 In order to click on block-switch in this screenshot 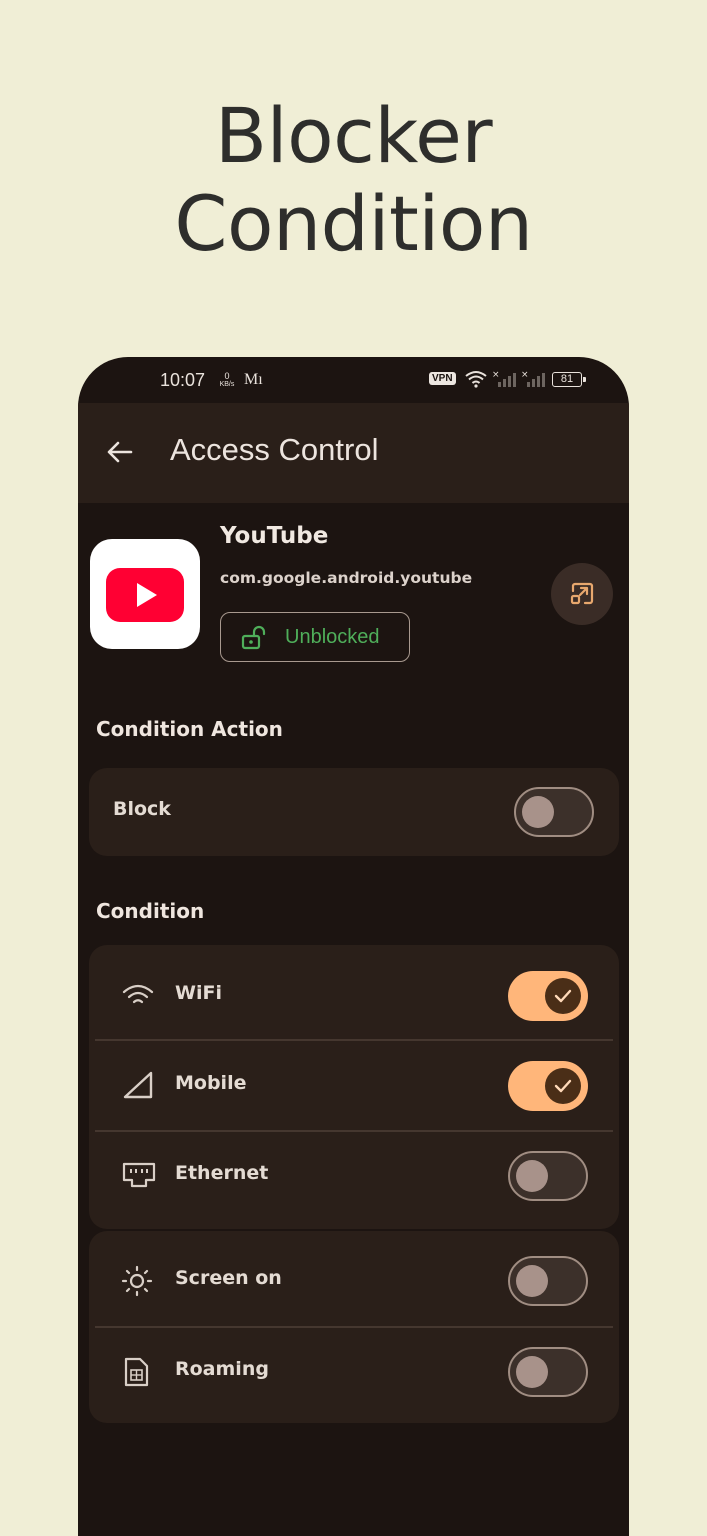, I will do `click(554, 812)`.